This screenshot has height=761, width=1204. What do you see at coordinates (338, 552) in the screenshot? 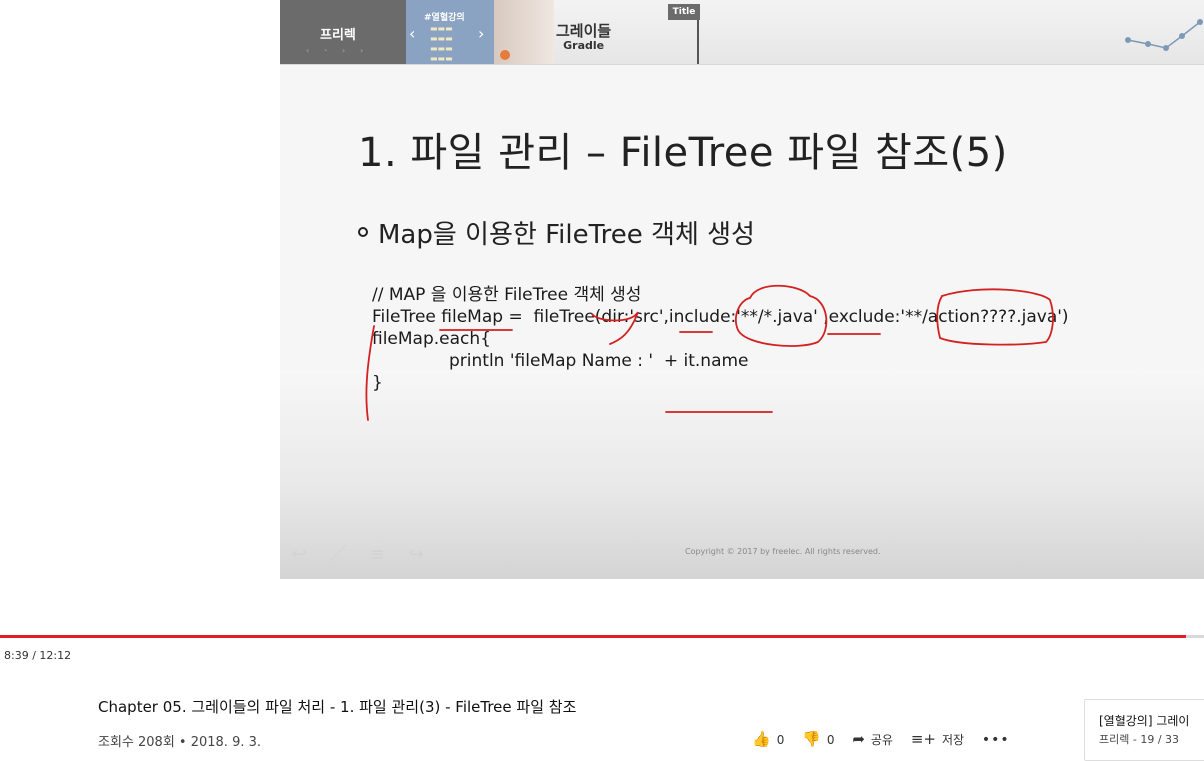
I see `pen-icon: ／` at bounding box center [338, 552].